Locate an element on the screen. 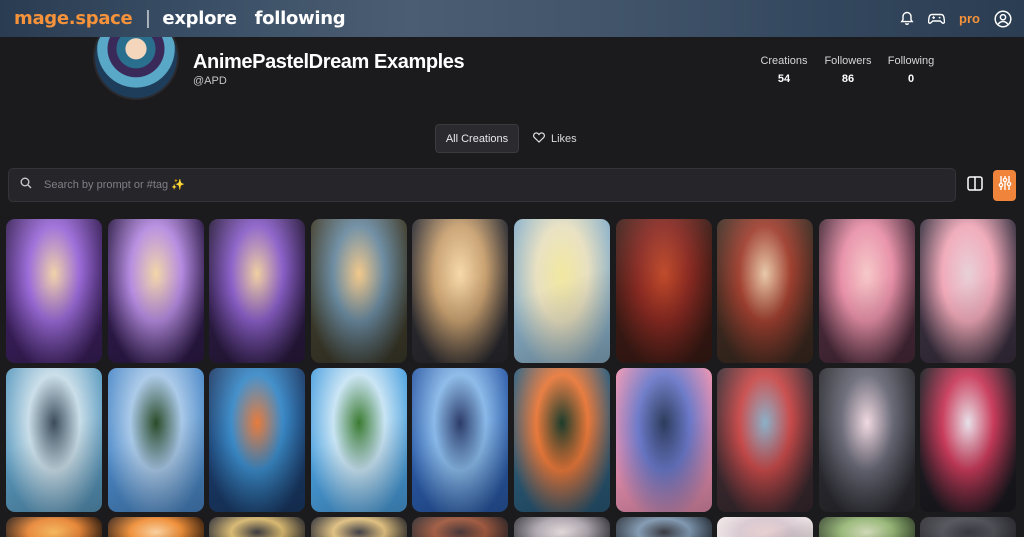 This screenshot has width=1024, height=537. user-circle-icon is located at coordinates (1003, 18).